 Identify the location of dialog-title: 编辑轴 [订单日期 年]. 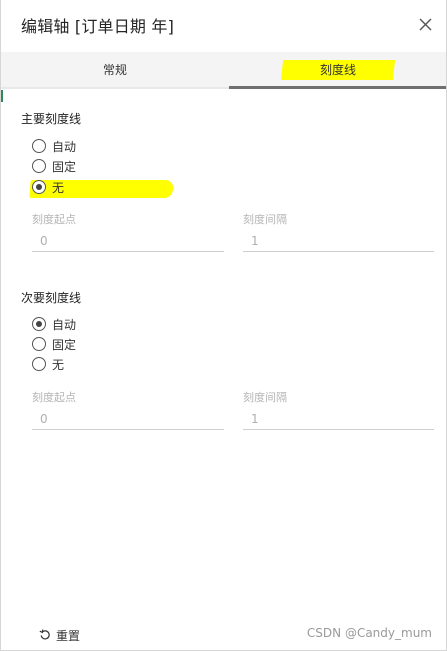
(98, 26).